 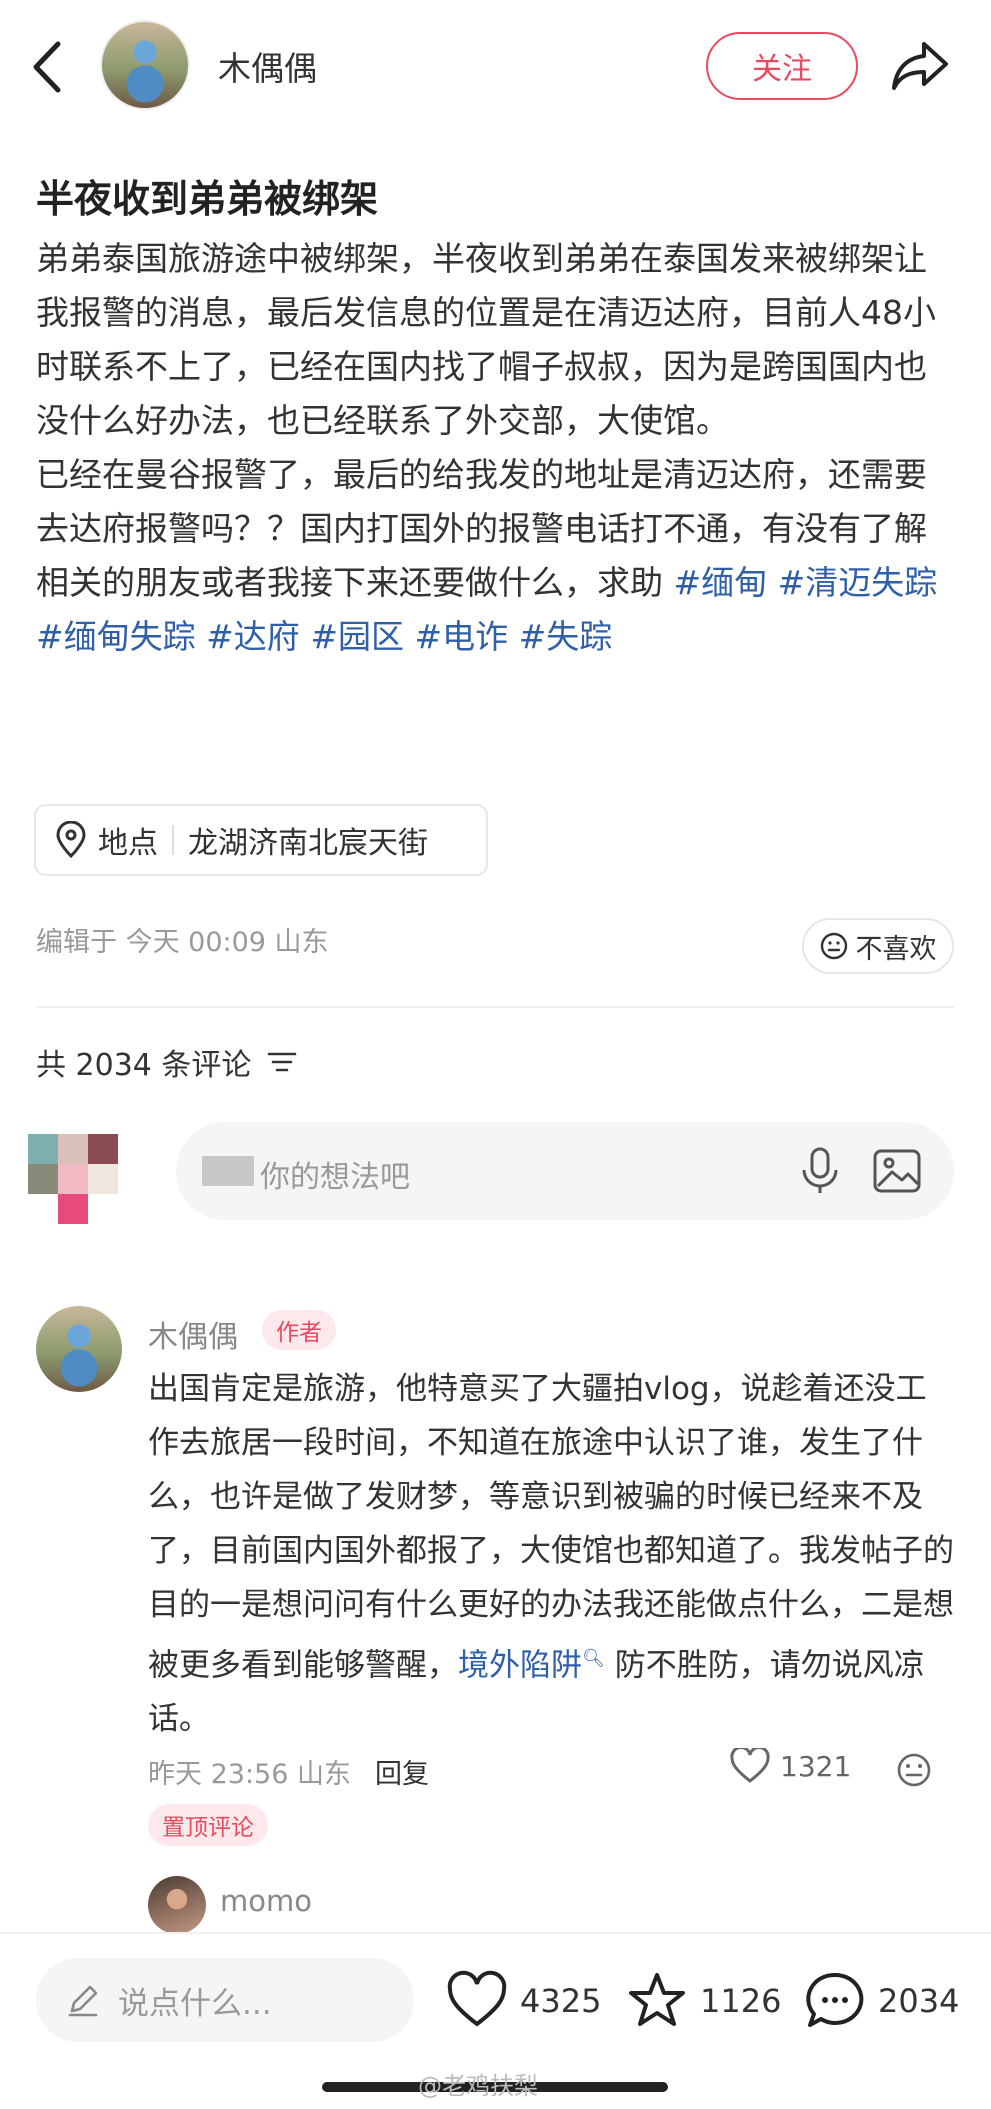 What do you see at coordinates (282, 1062) in the screenshot?
I see `sort-filter-icon` at bounding box center [282, 1062].